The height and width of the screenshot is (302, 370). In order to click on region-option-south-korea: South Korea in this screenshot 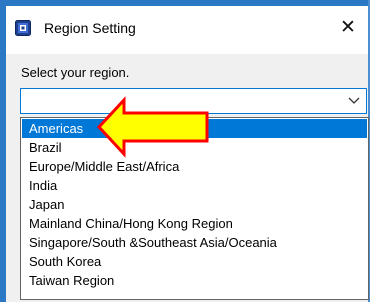, I will do `click(194, 261)`.